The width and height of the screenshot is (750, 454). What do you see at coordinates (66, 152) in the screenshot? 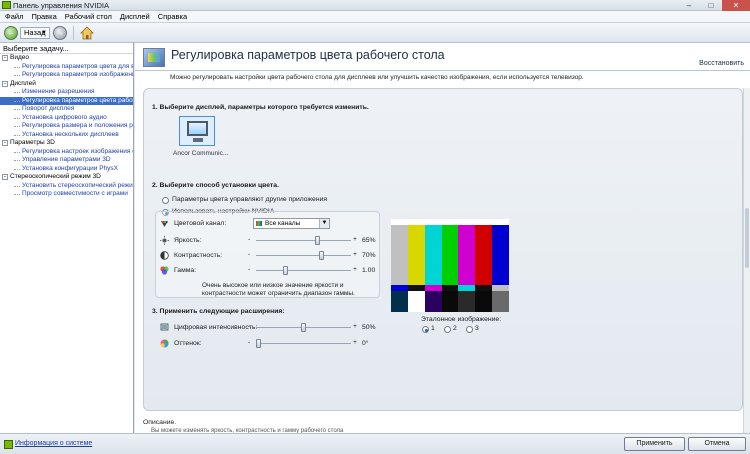
I see `tree-item-3d-preview: Регулировка настроек изображения с пр` at bounding box center [66, 152].